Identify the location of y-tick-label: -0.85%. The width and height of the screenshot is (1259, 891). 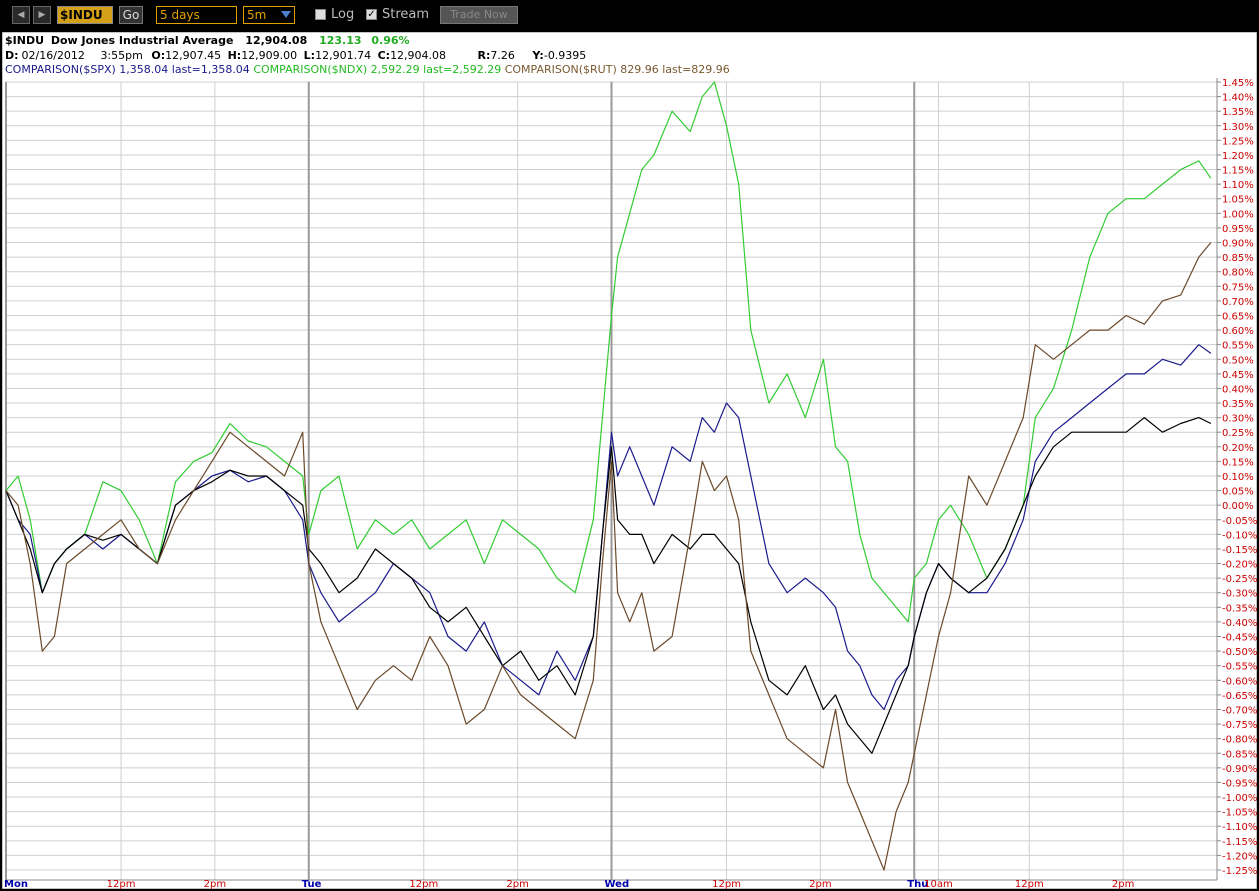
(1239, 754).